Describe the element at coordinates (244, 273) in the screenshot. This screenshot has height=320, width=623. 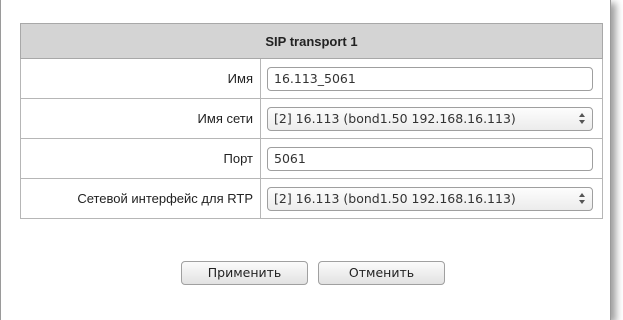
I see `apply-button: Применить` at that location.